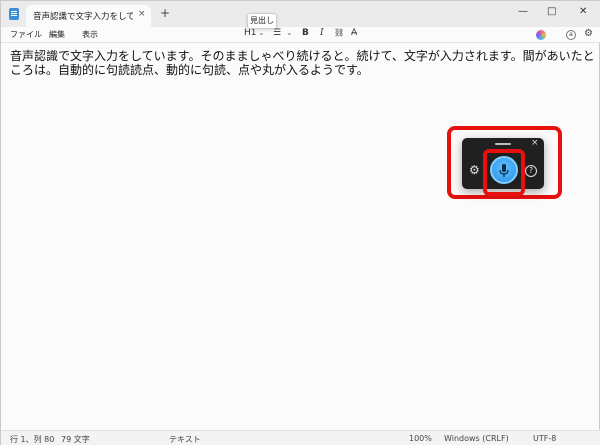 This screenshot has width=600, height=445. I want to click on list-dropdown-icon: ⌄, so click(289, 32).